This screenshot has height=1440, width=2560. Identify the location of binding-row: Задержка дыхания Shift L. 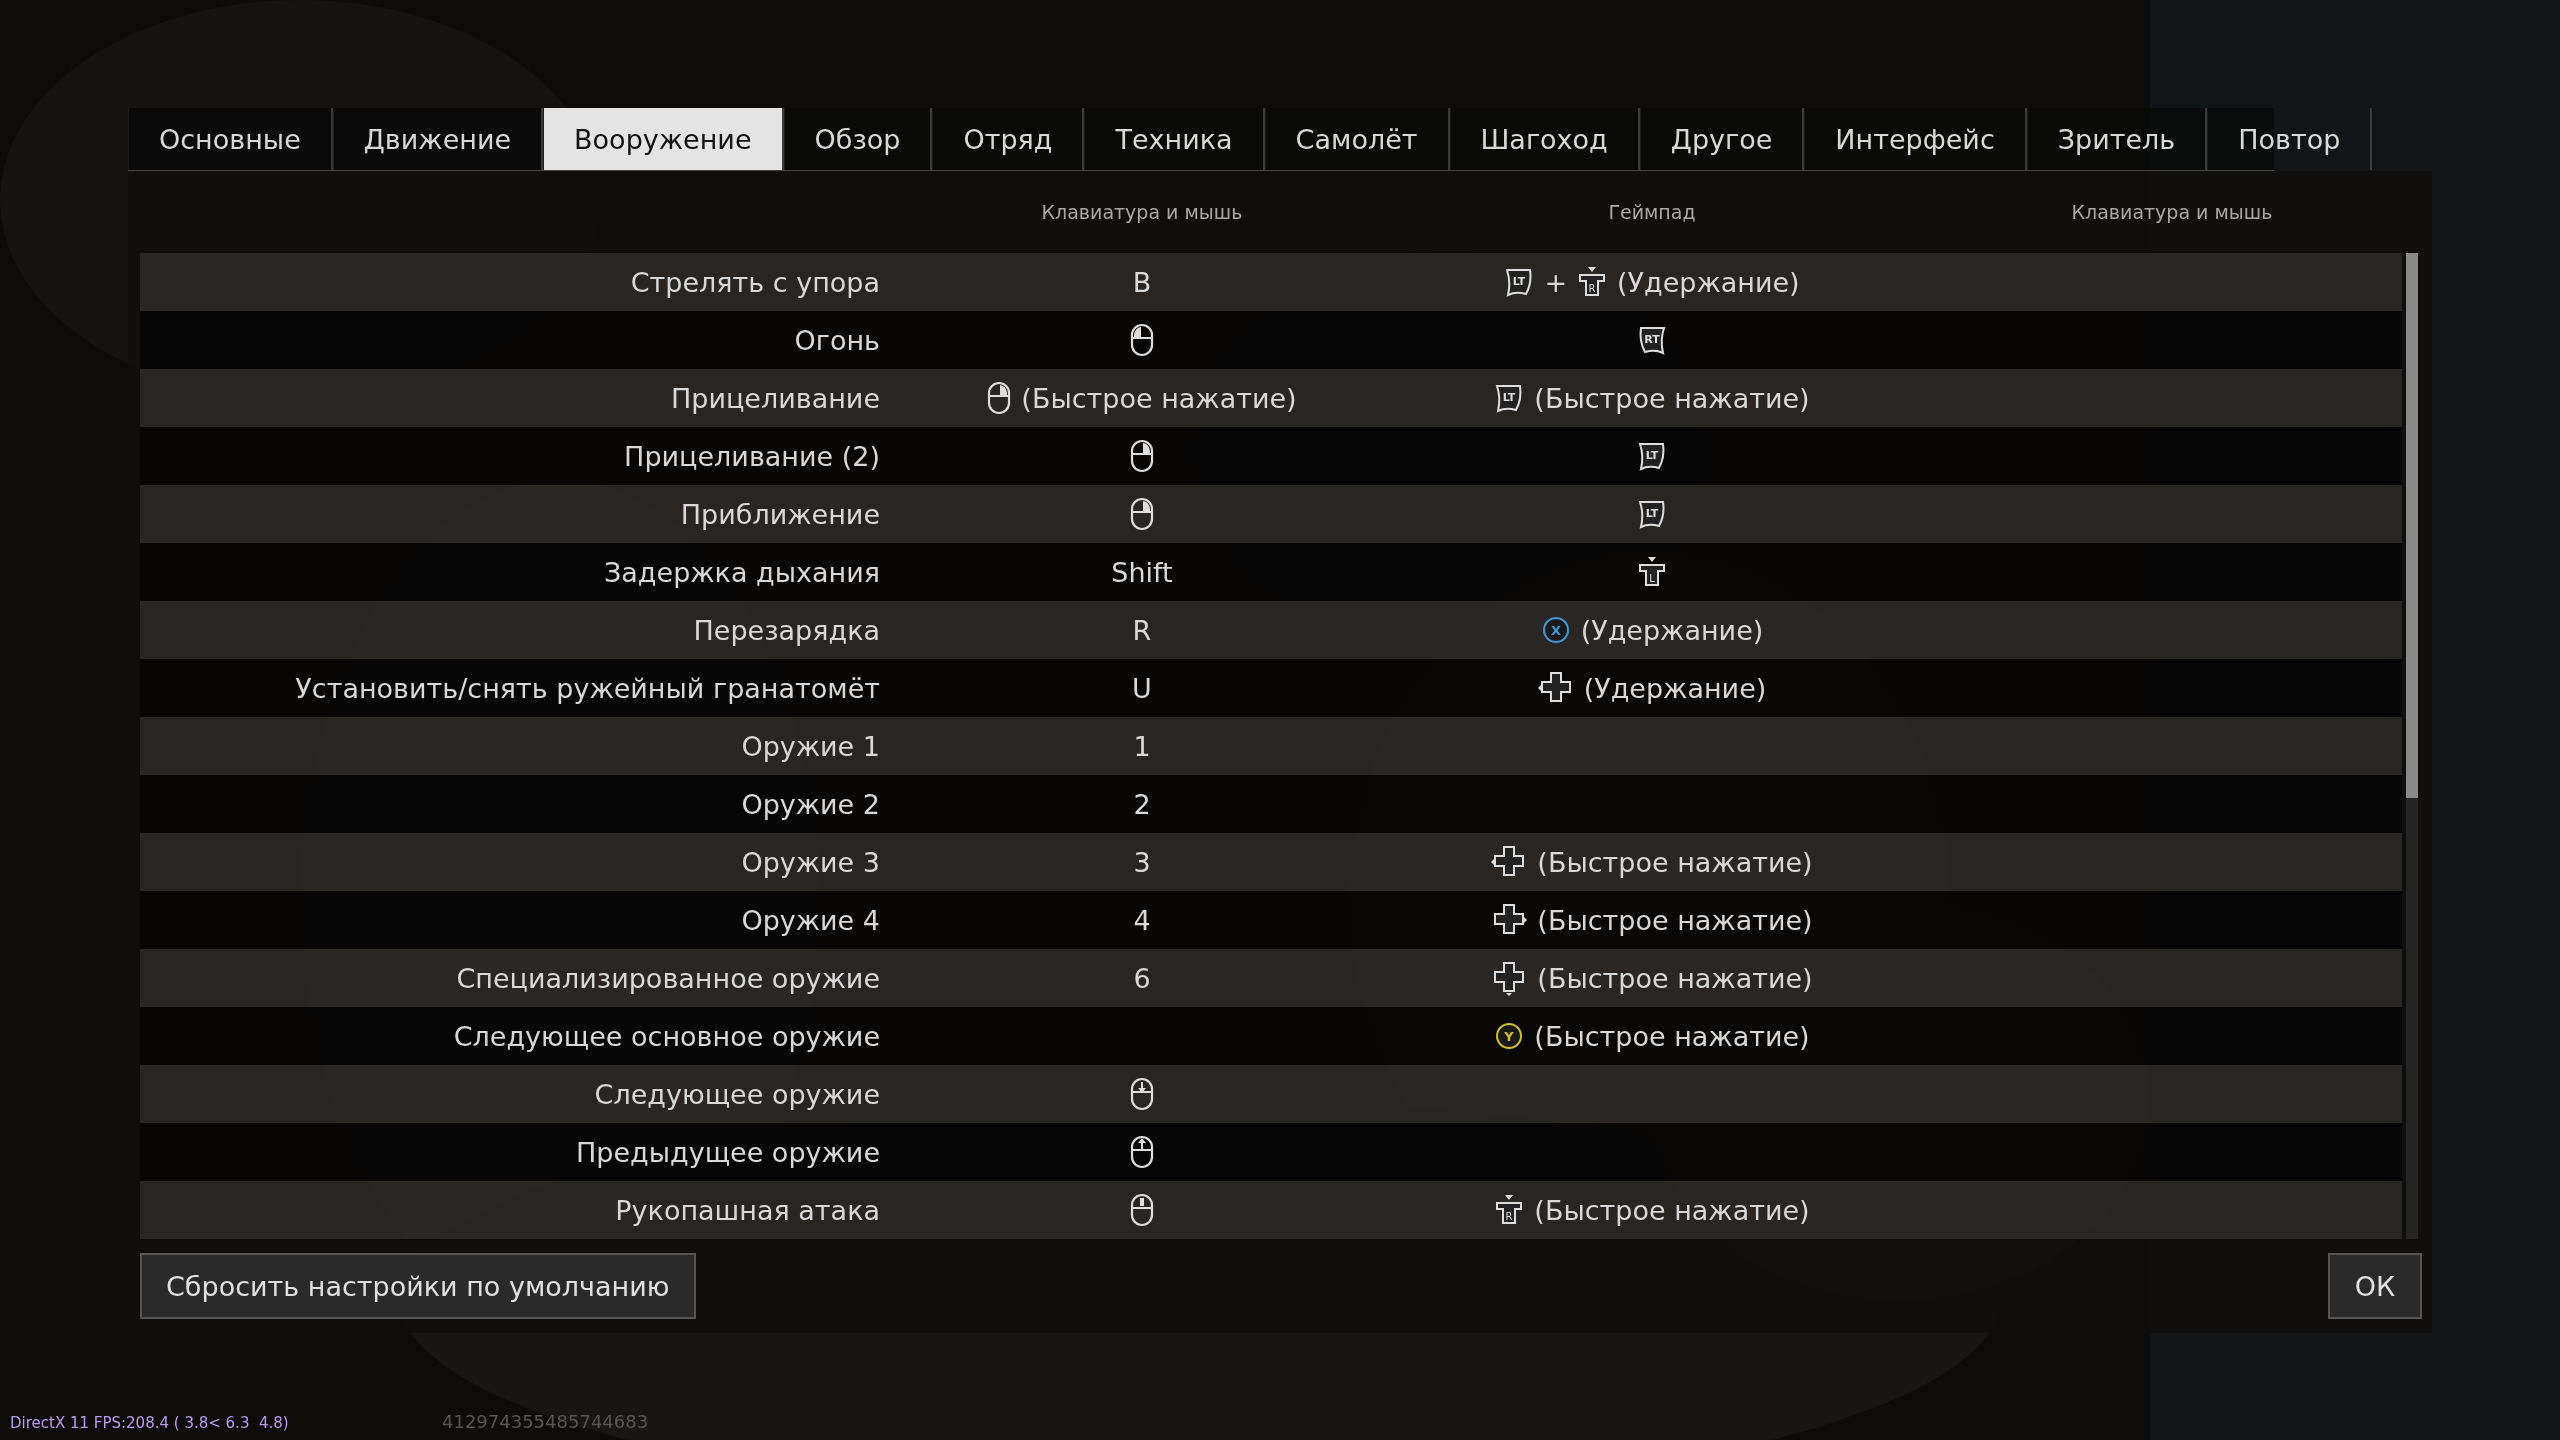
(1271, 572).